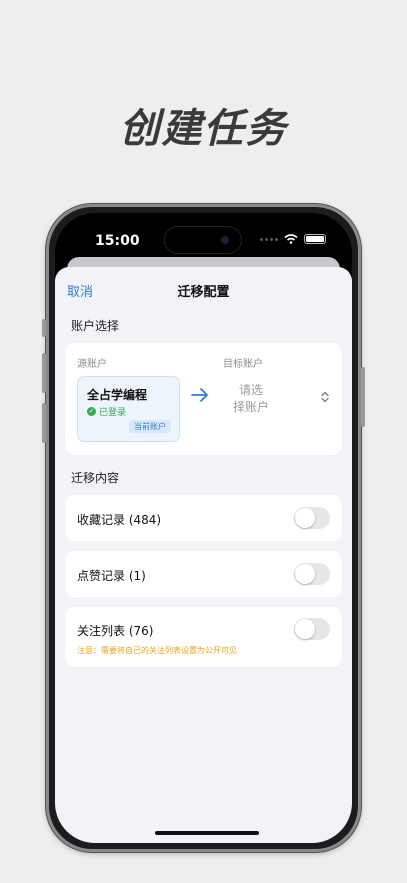  Describe the element at coordinates (203, 518) in the screenshot. I see `favorites-row: 收藏记录 (484)` at that location.